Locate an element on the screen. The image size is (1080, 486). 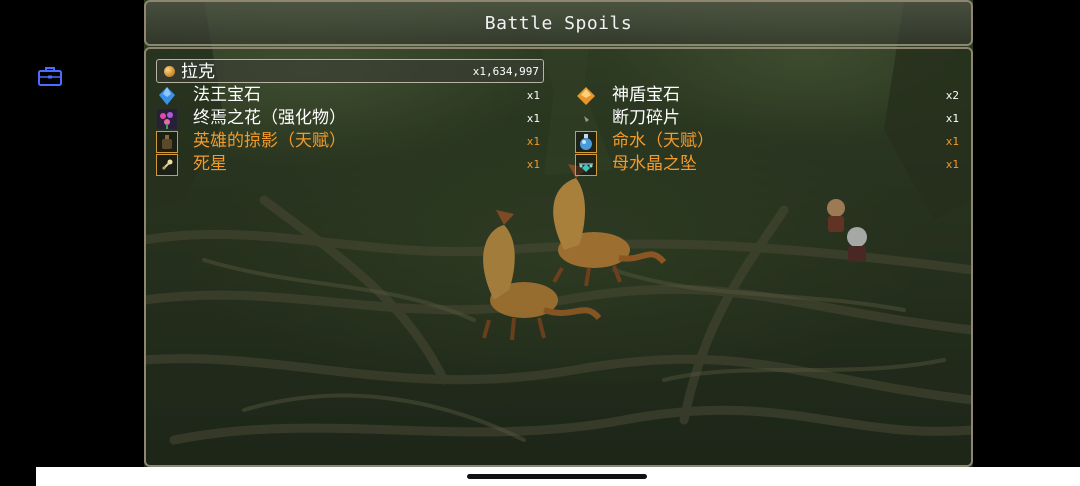
money-row: 拉克 x1,634,997 is located at coordinates (350, 71).